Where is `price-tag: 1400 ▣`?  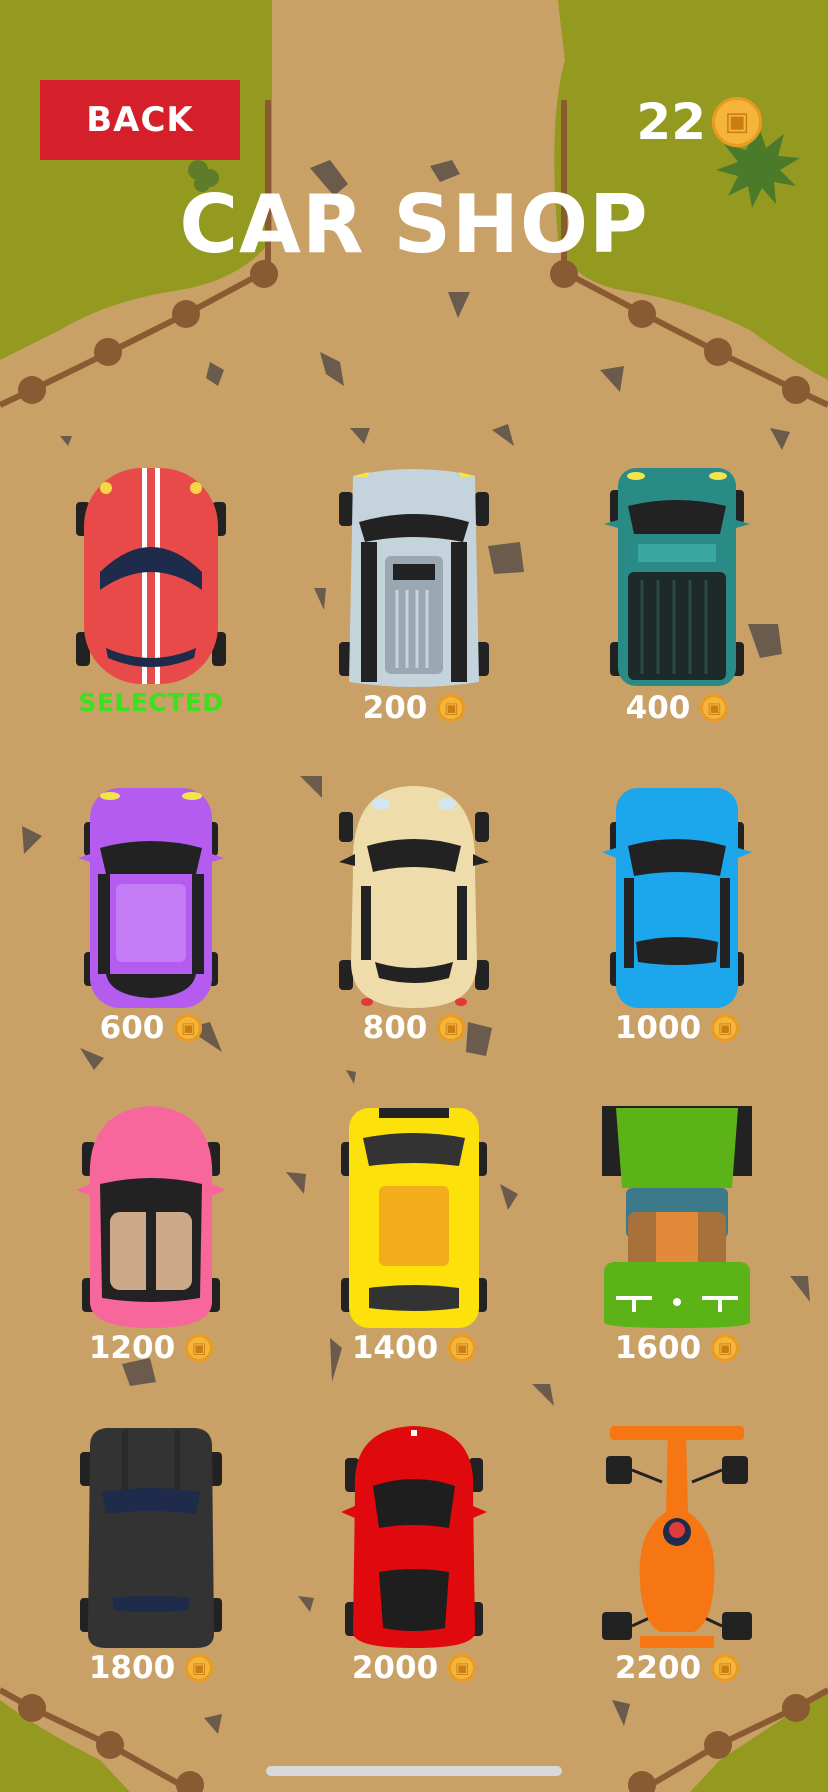
price-tag: 1400 ▣ is located at coordinates (414, 1348).